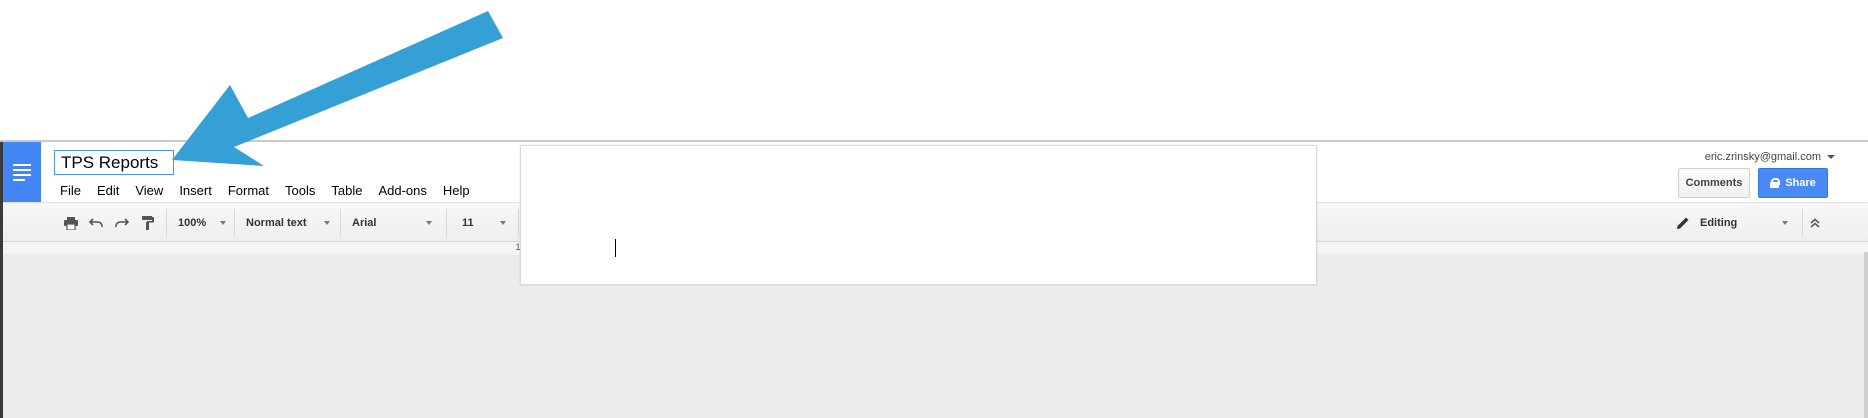 Image resolution: width=1868 pixels, height=418 pixels. I want to click on paragraph-style-select: Normal text, so click(288, 223).